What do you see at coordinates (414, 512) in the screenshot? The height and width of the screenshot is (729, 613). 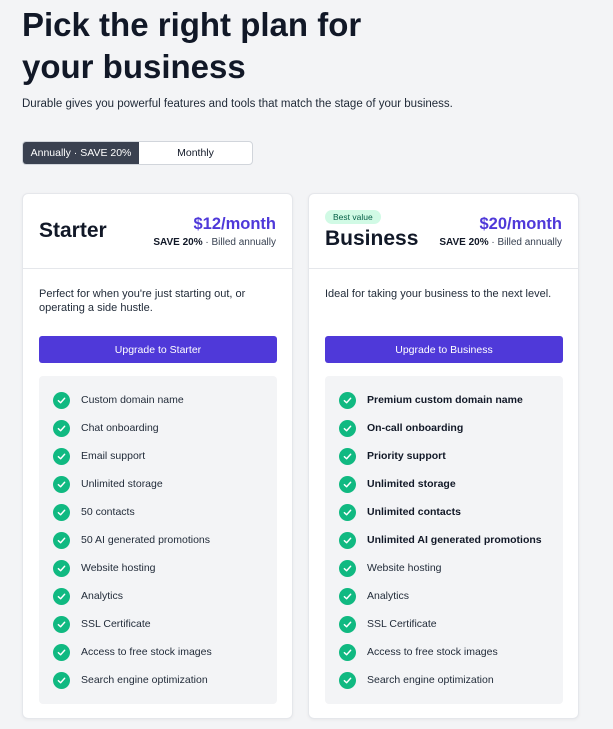 I see `feature-label: Unlimited contacts` at bounding box center [414, 512].